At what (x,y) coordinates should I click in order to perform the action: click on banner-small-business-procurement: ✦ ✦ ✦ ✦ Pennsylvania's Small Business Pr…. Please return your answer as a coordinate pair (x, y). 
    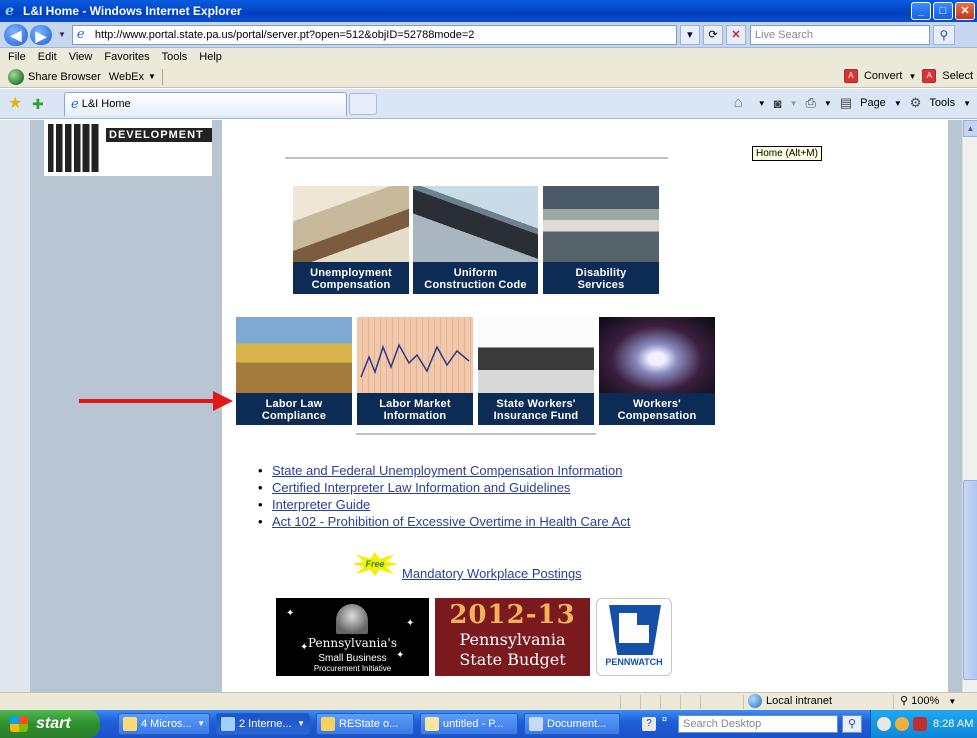
    Looking at the image, I should click on (352, 637).